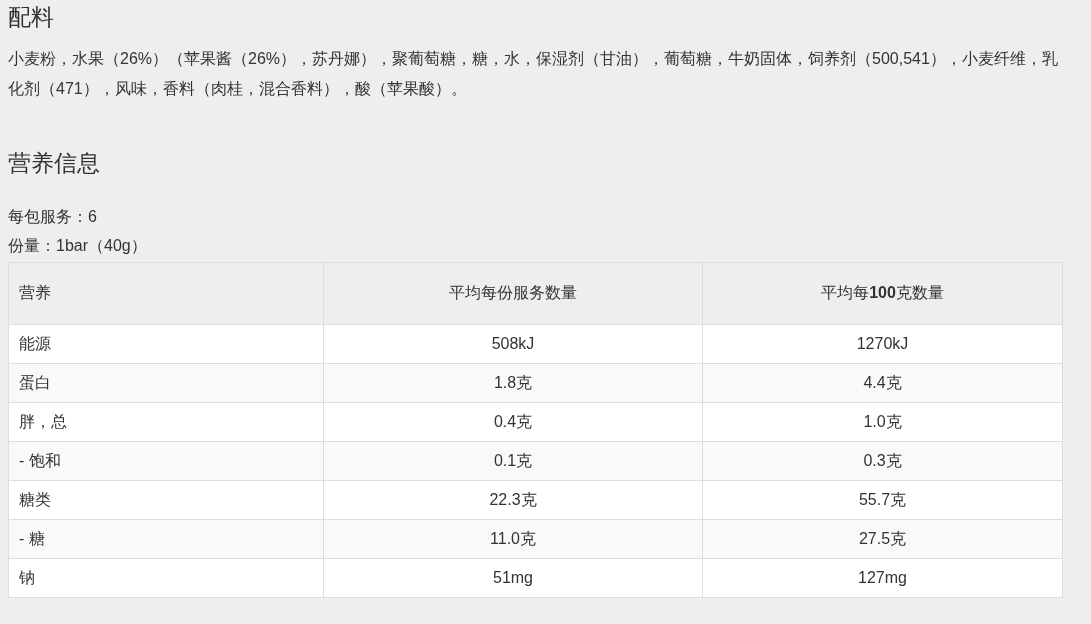  Describe the element at coordinates (513, 293) in the screenshot. I see `column-header: 平均每份服务数量` at that location.